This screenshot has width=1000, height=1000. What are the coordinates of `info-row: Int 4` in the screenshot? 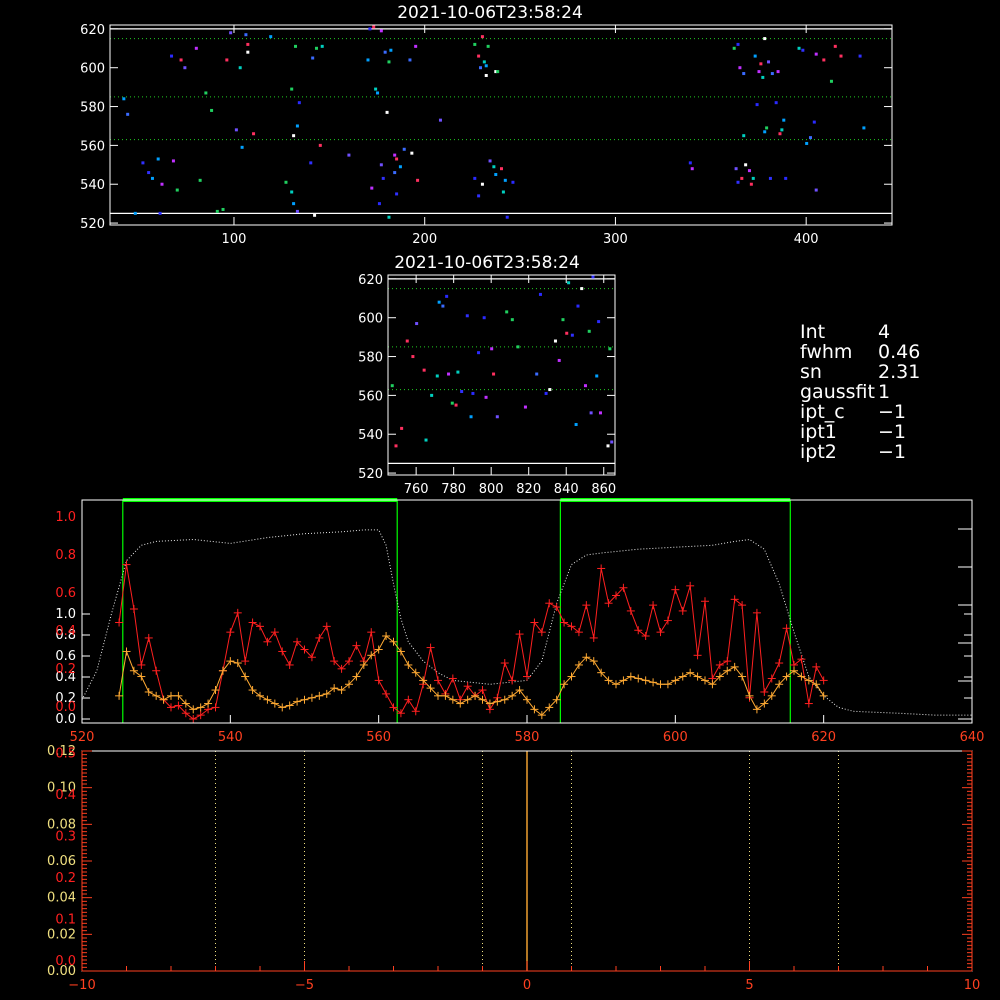 It's located at (860, 332).